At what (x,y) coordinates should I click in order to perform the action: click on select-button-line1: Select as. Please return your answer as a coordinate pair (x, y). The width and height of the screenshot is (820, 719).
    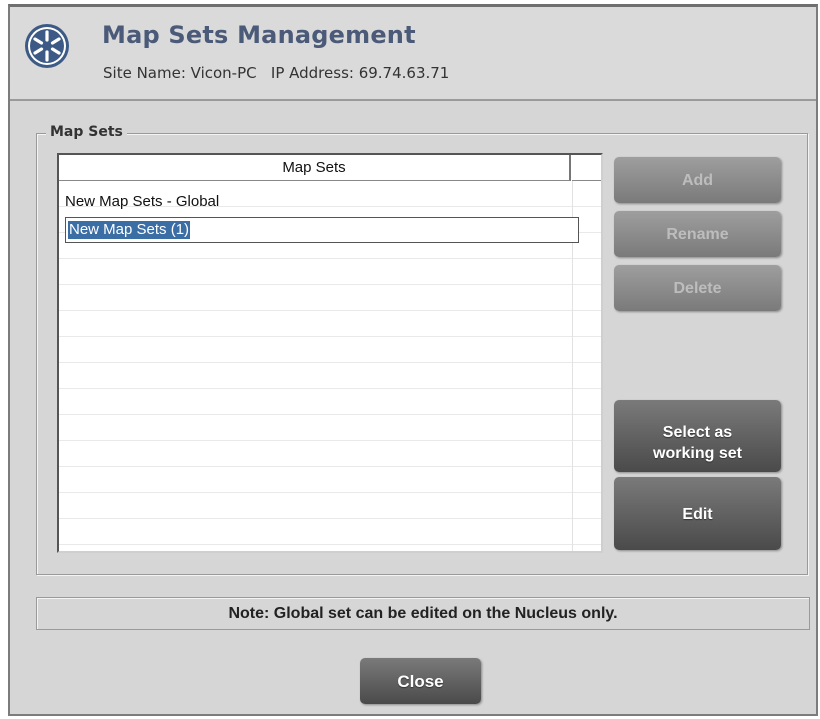
    Looking at the image, I should click on (697, 432).